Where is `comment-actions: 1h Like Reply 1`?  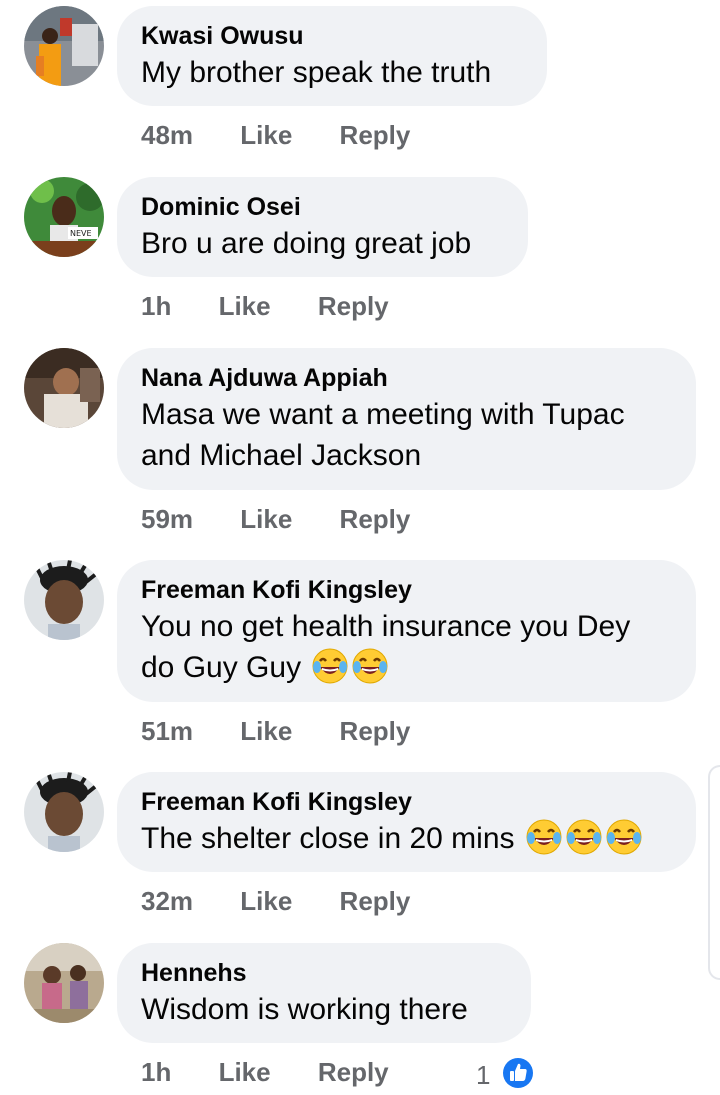
comment-actions: 1h Like Reply 1 is located at coordinates (351, 1073).